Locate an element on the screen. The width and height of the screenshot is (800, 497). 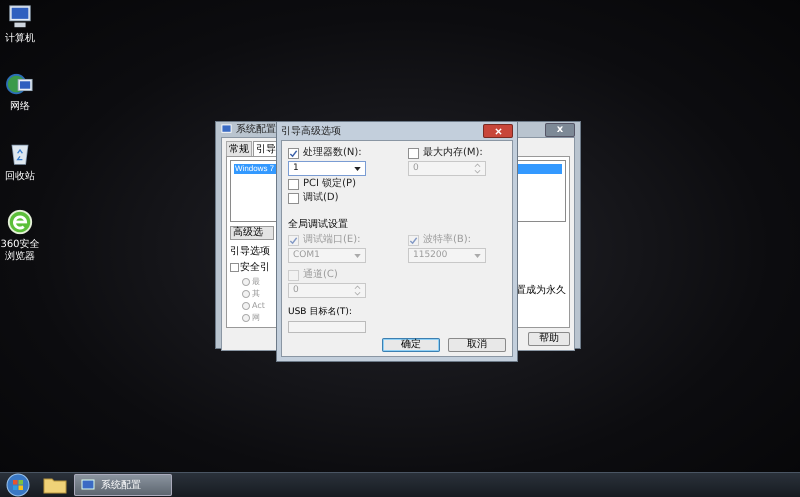
ok-button: 确定 is located at coordinates (411, 345).